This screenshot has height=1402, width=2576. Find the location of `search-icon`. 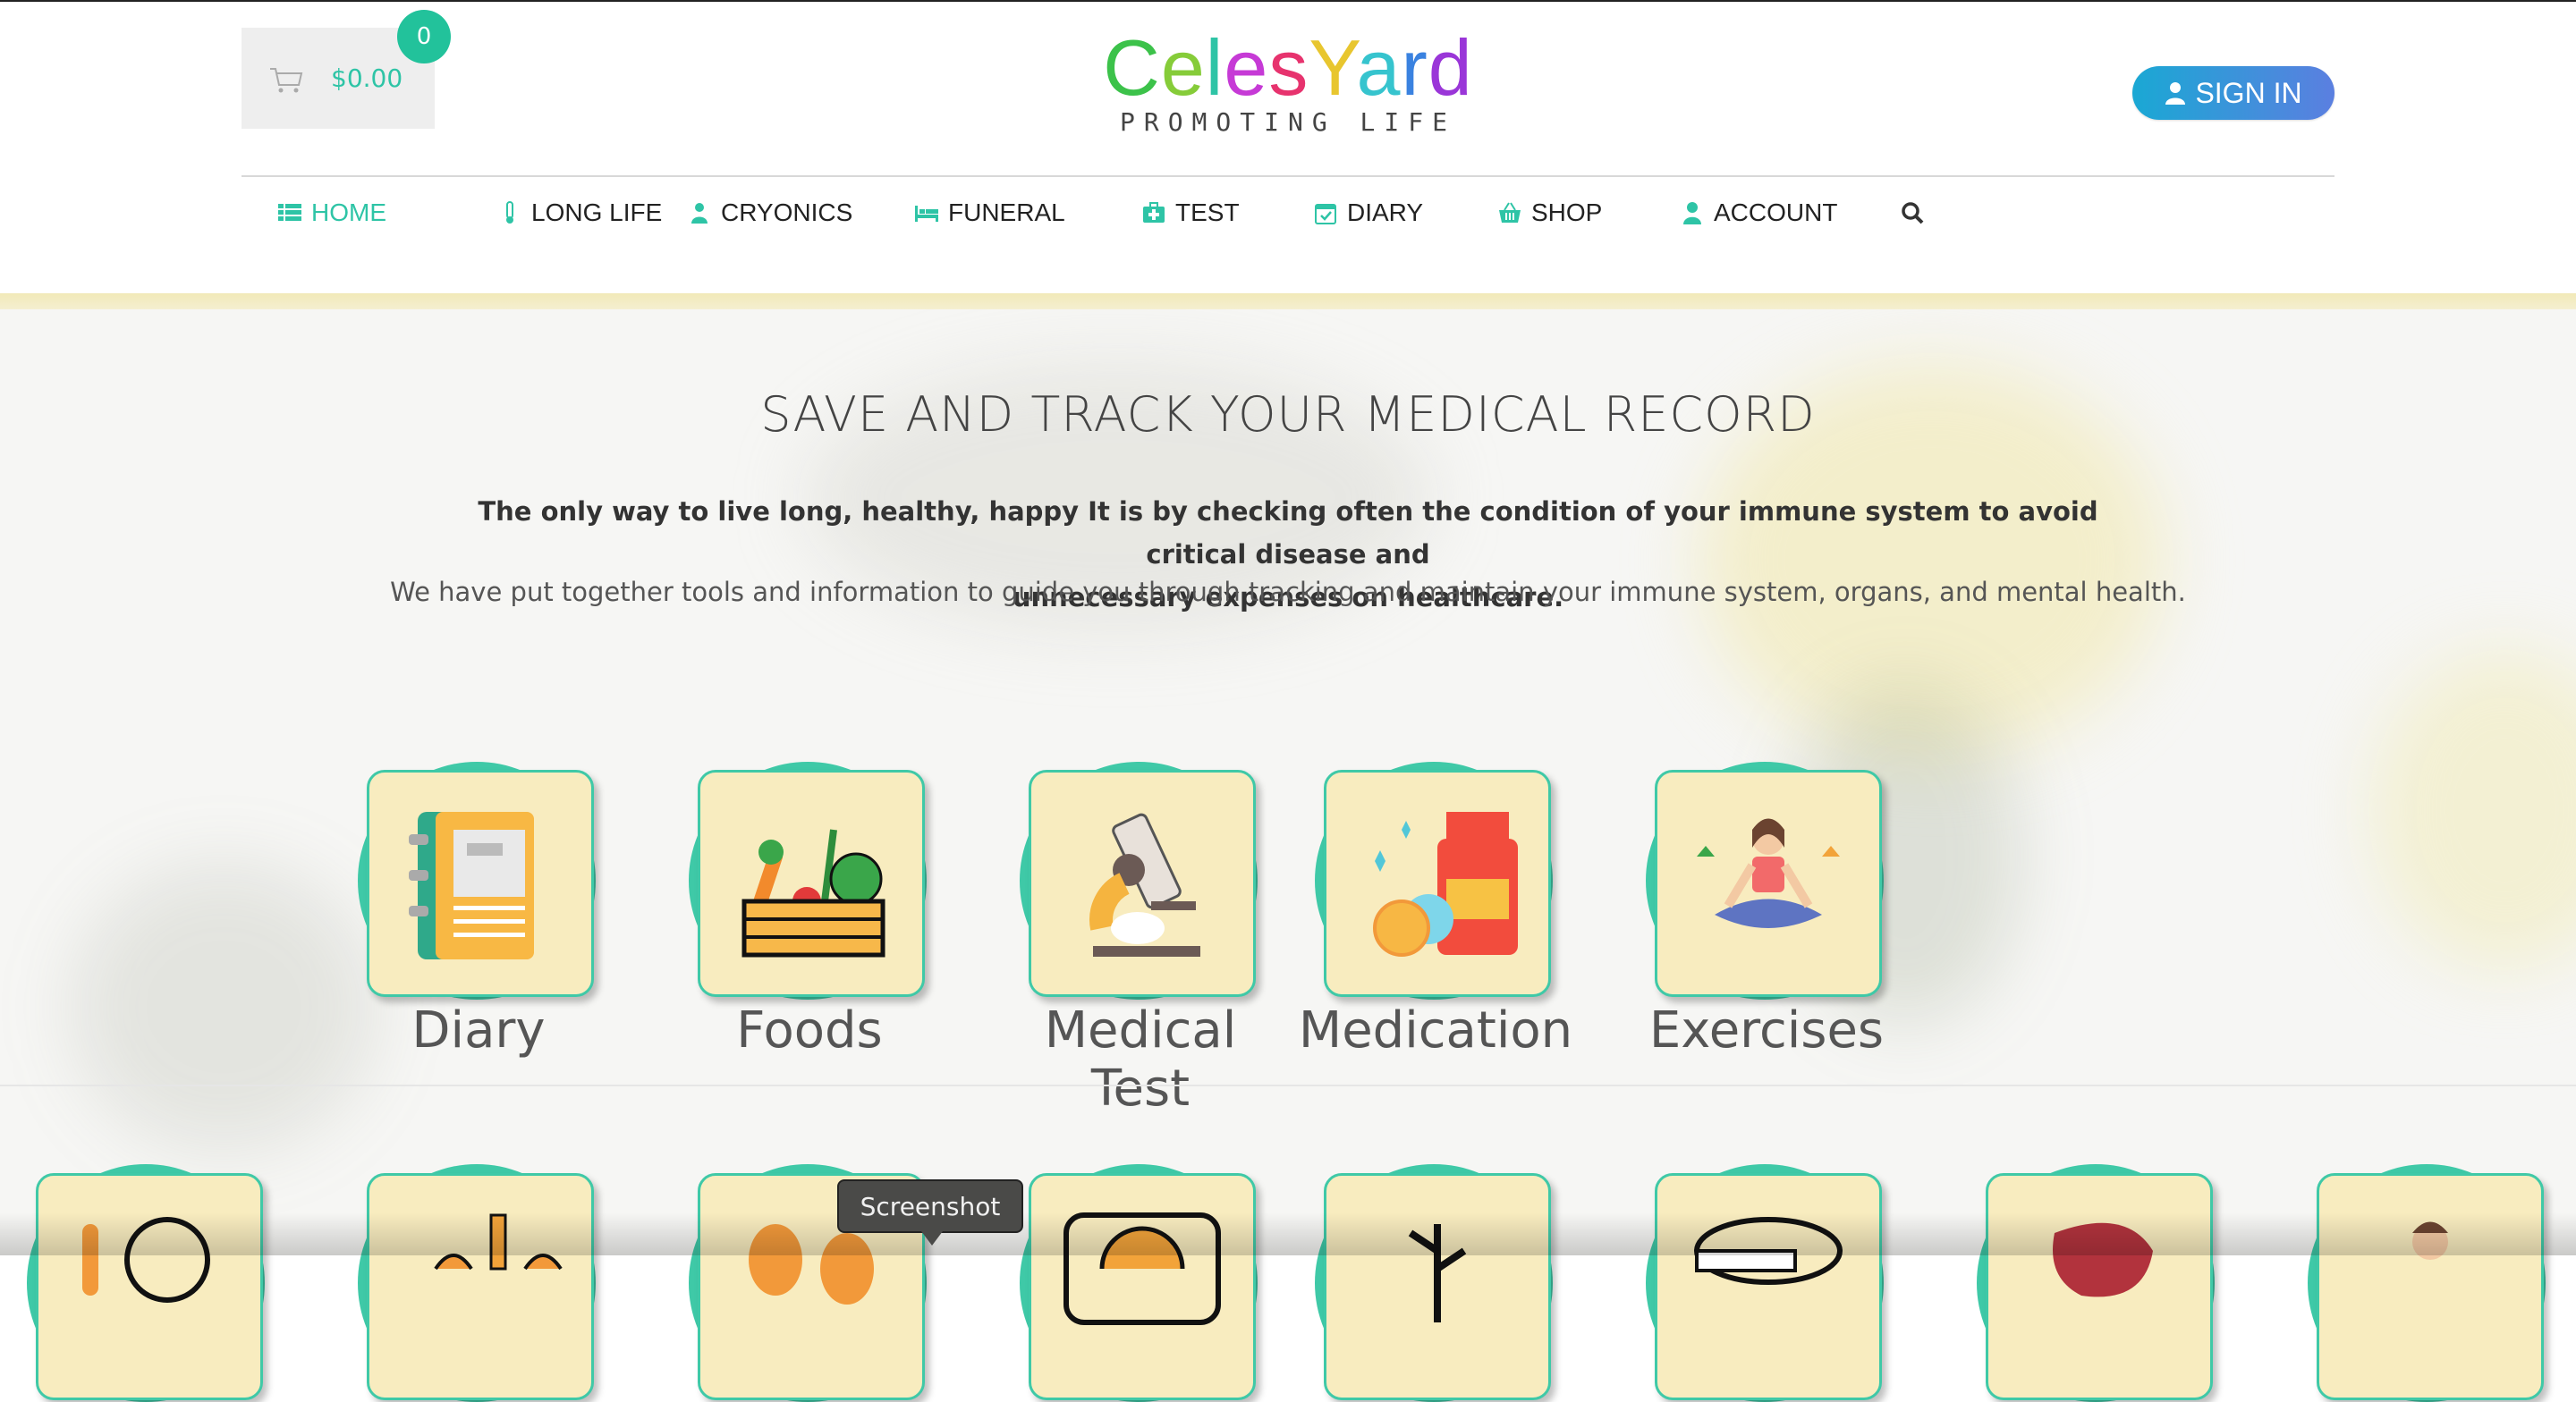

search-icon is located at coordinates (1913, 213).